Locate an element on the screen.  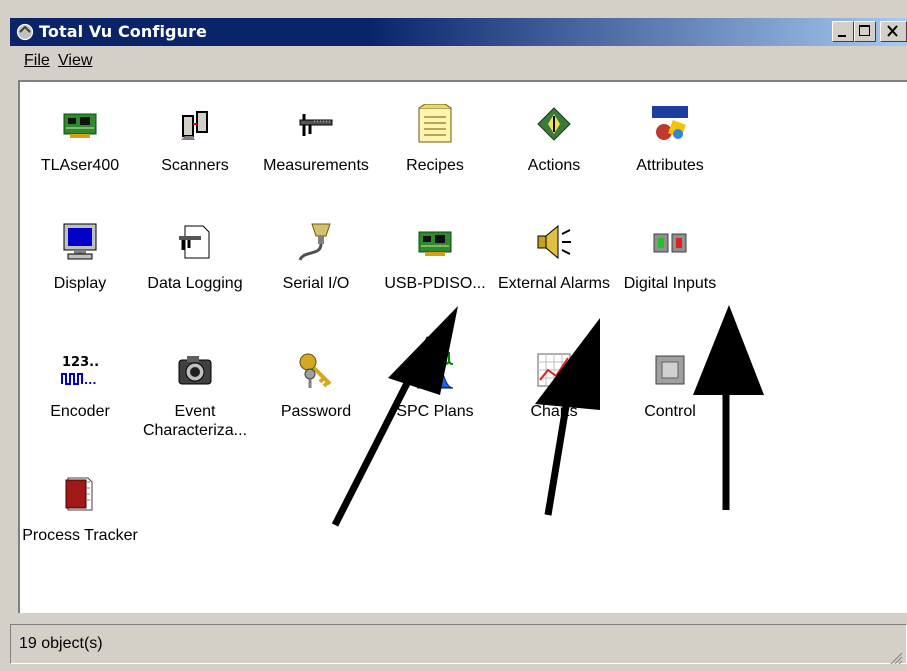
item-label: Scanners is located at coordinates (195, 165).